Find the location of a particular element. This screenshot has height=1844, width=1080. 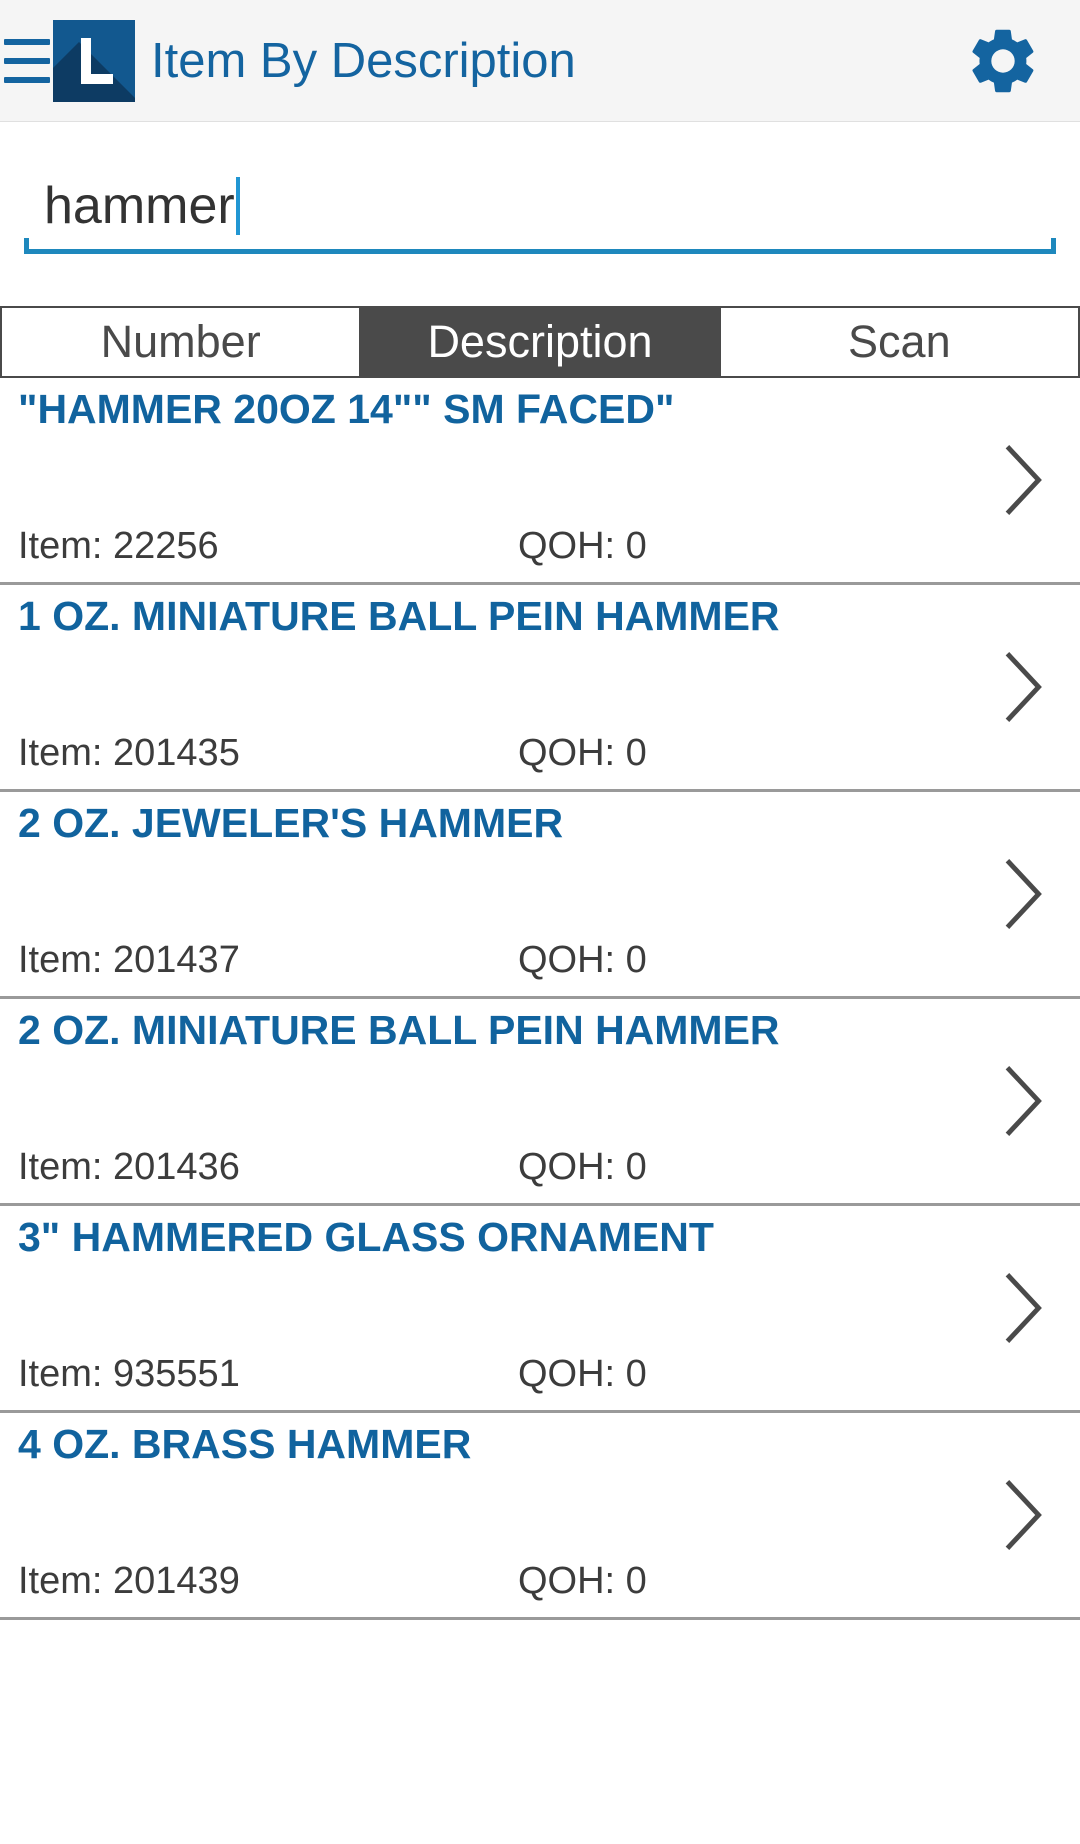

item-title: "HAMMER 20OZ 14"" SM FACED" is located at coordinates (346, 409).